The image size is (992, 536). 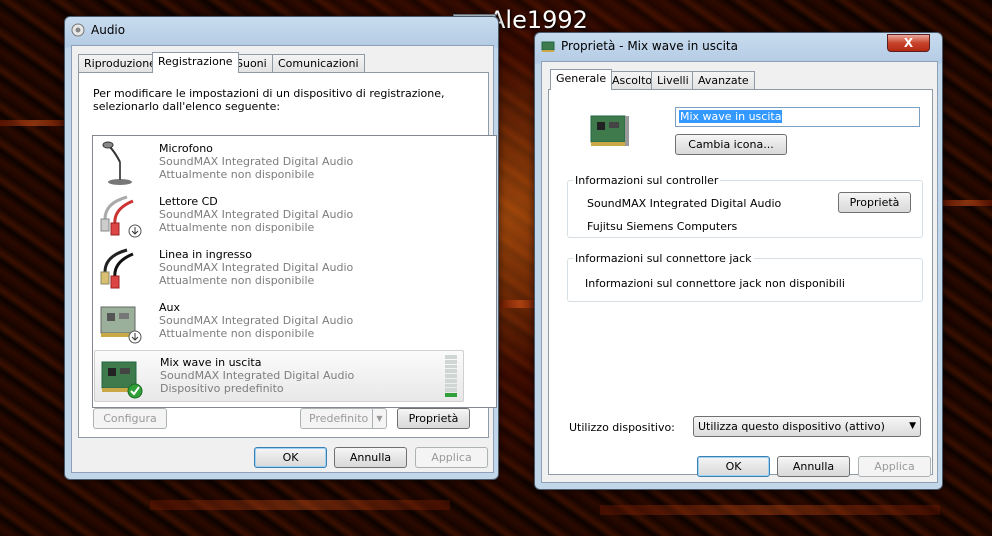 What do you see at coordinates (581, 79) in the screenshot?
I see `tab-generale: Generale` at bounding box center [581, 79].